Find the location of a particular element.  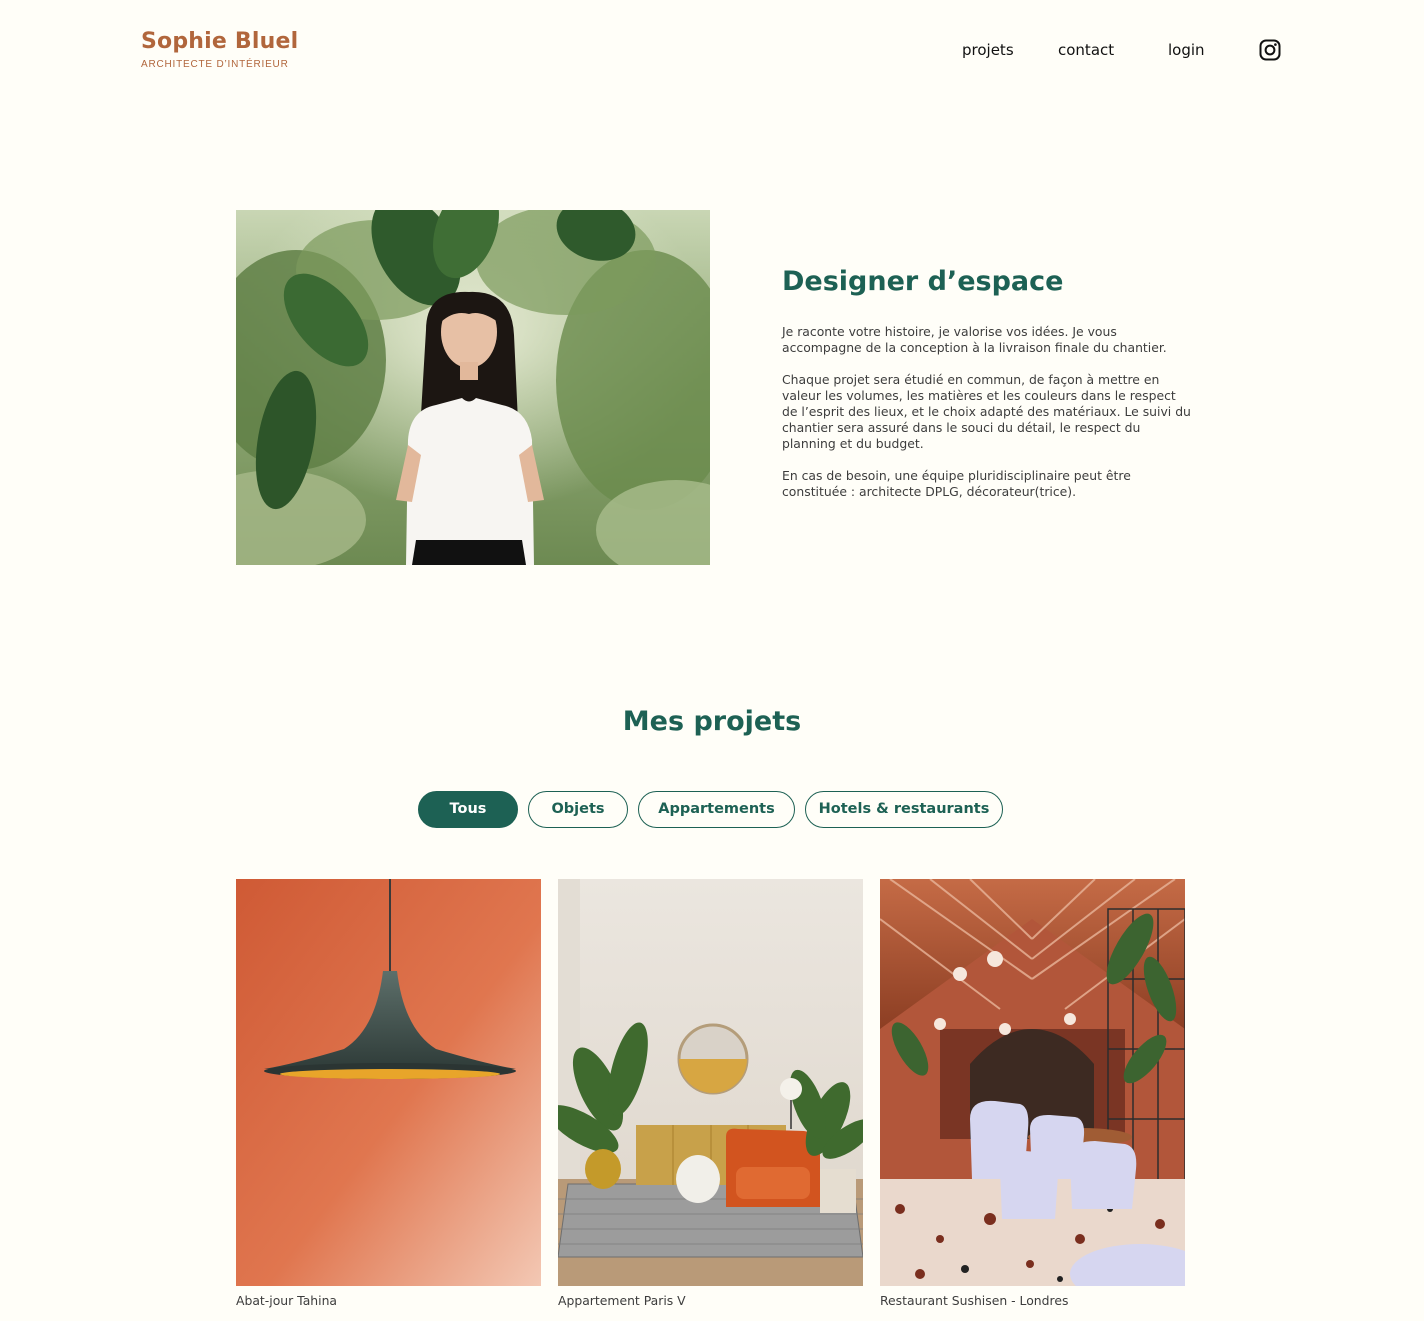

nav-link-login: login is located at coordinates (1186, 50).